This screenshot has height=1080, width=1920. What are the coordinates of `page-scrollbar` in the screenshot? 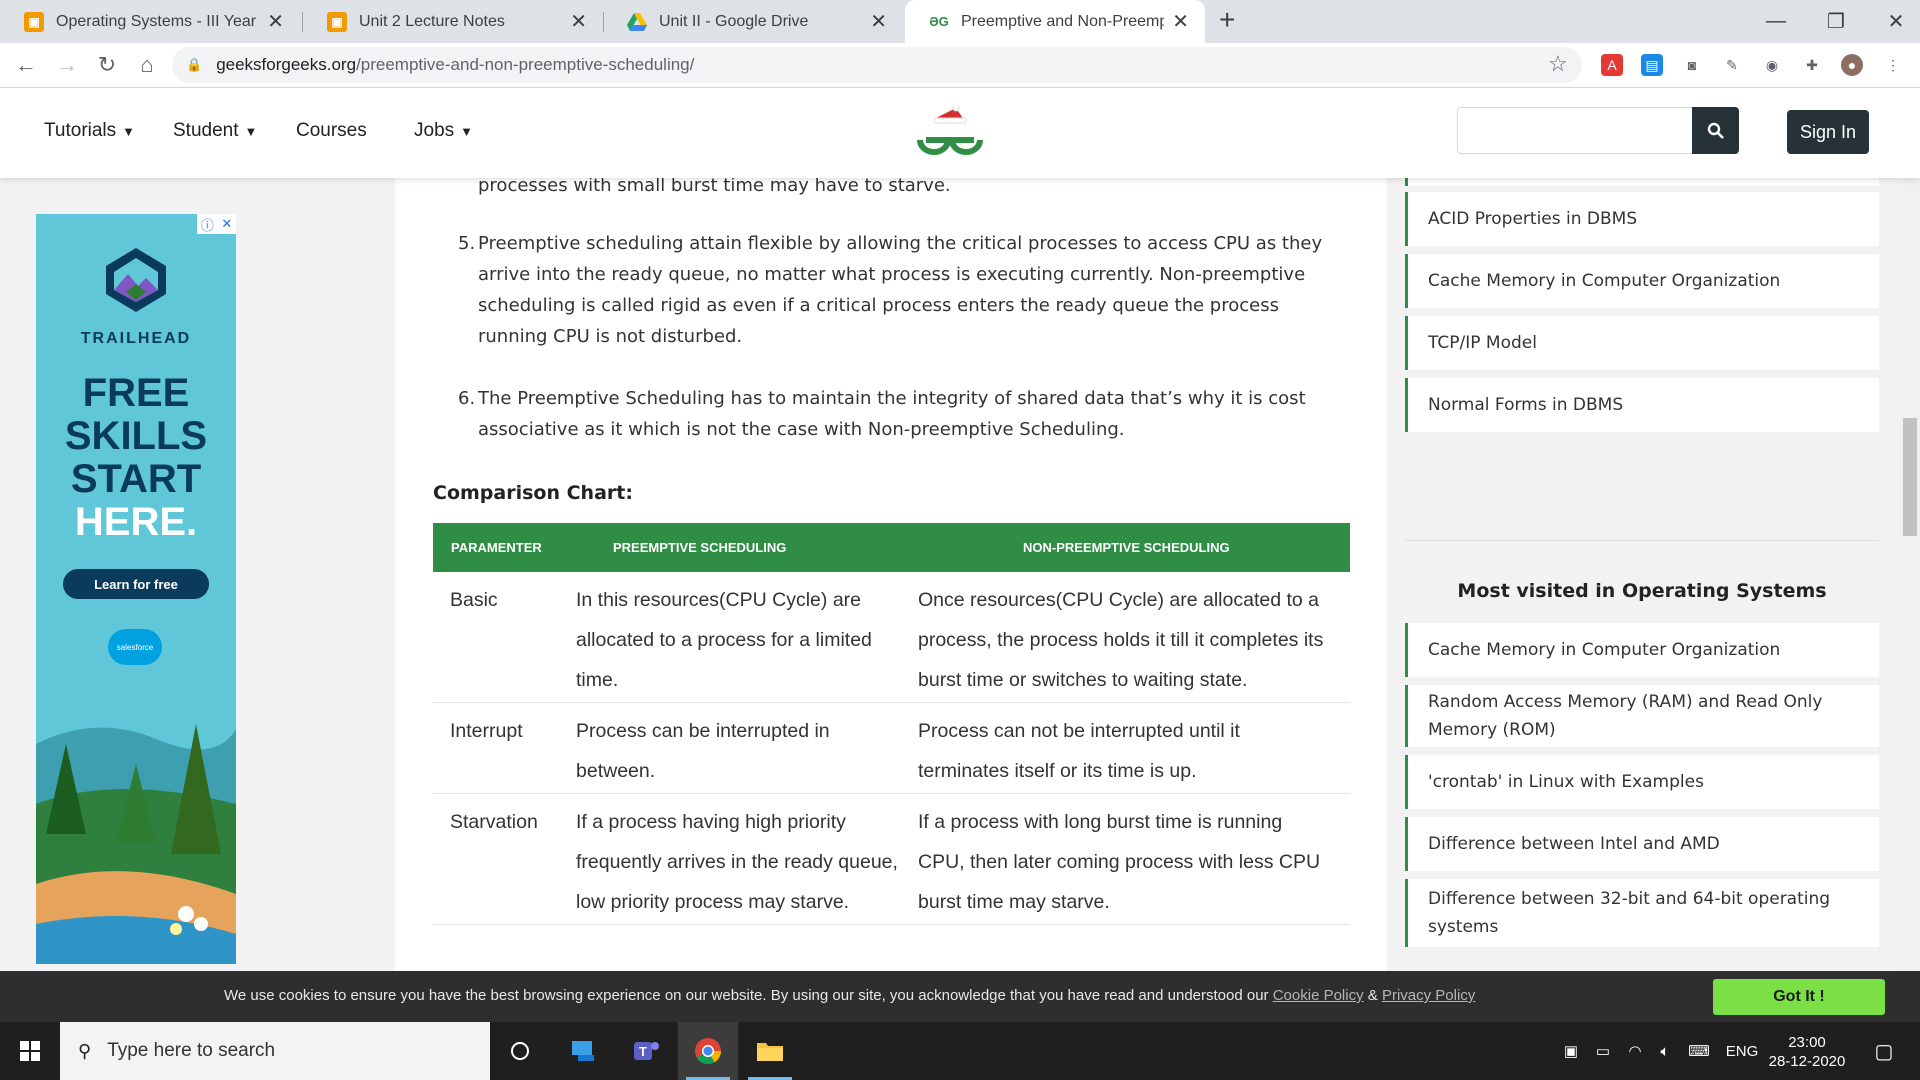 It's located at (1910, 574).